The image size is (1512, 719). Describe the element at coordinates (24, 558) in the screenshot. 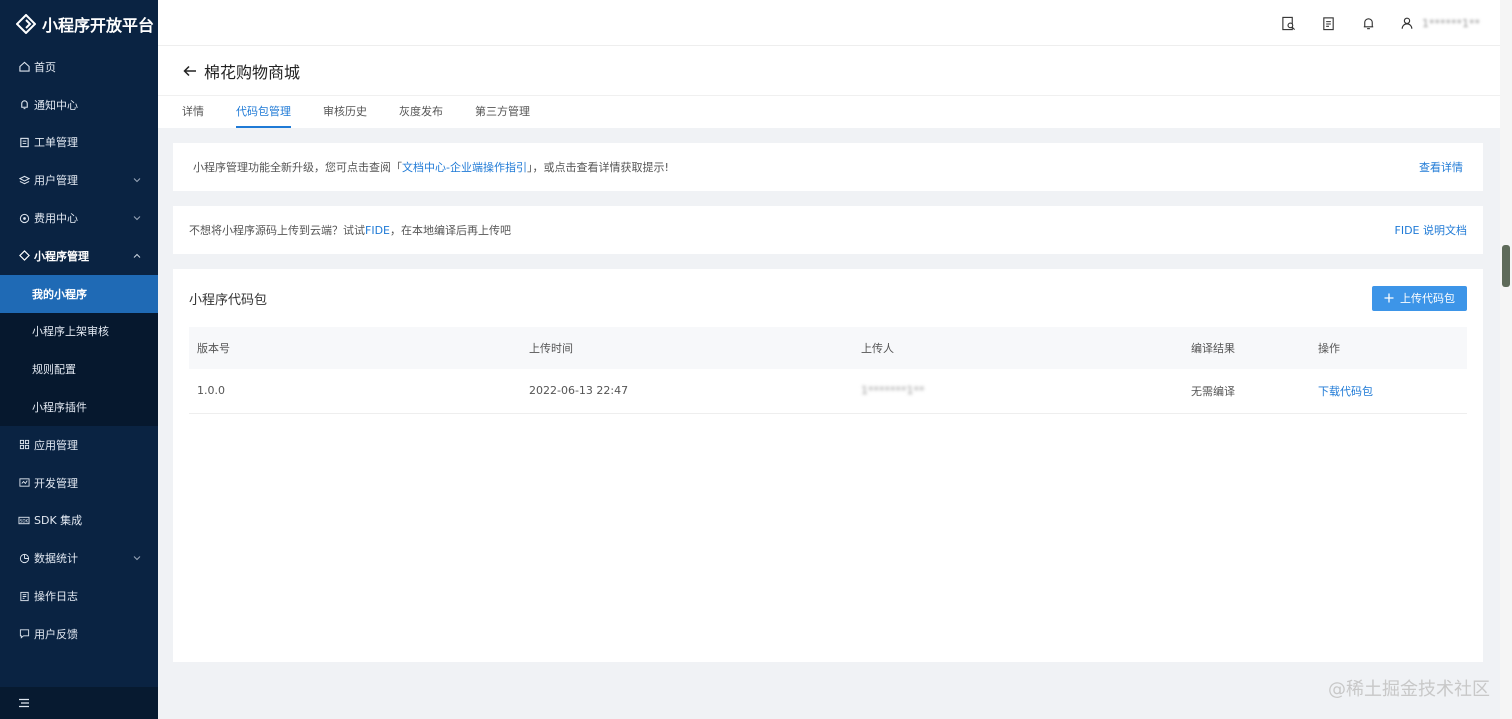

I see `chart-icon` at that location.